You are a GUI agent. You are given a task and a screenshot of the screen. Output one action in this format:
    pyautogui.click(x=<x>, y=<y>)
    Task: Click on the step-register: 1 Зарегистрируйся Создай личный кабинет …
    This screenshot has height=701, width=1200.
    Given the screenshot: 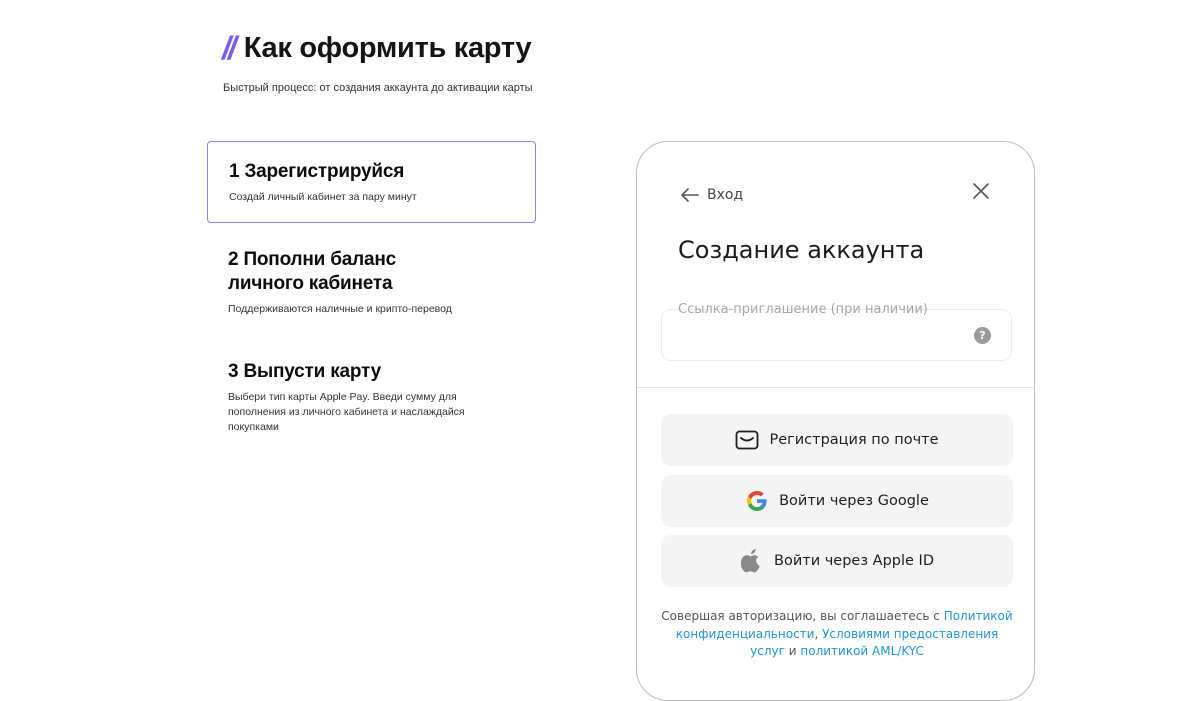 What is the action you would take?
    pyautogui.click(x=371, y=182)
    